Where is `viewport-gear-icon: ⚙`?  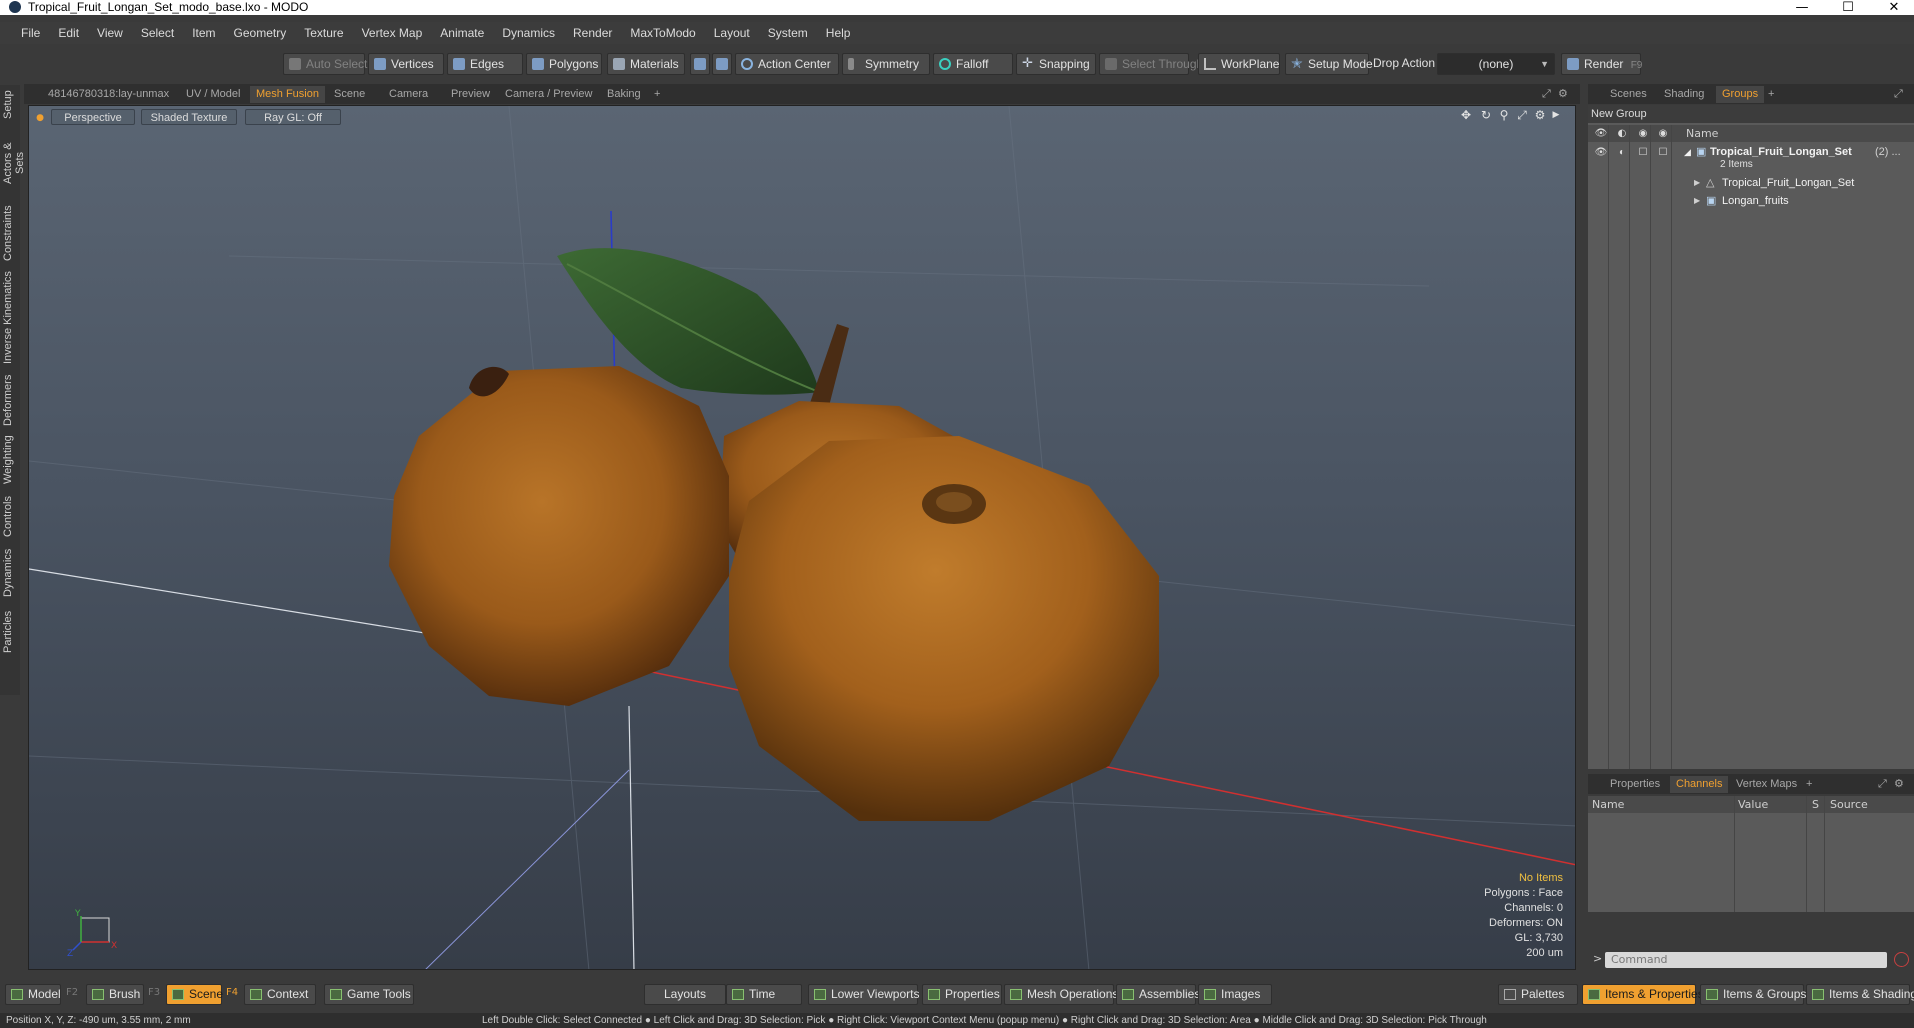
viewport-gear-icon: ⚙ is located at coordinates (1540, 115).